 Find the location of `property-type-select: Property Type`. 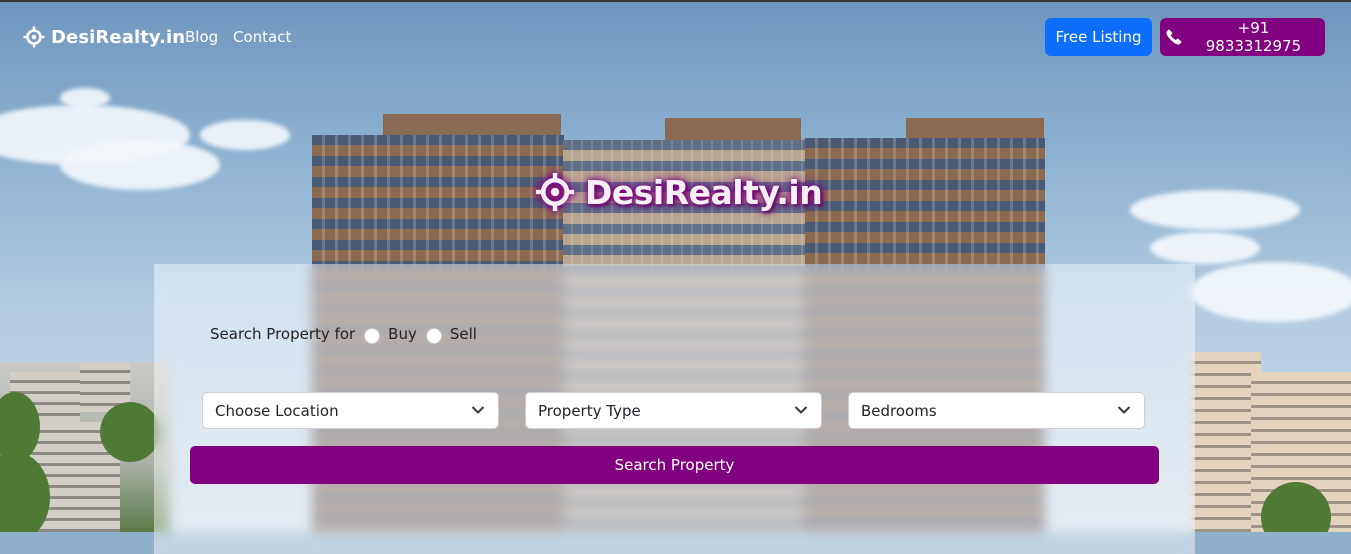

property-type-select: Property Type is located at coordinates (673, 410).